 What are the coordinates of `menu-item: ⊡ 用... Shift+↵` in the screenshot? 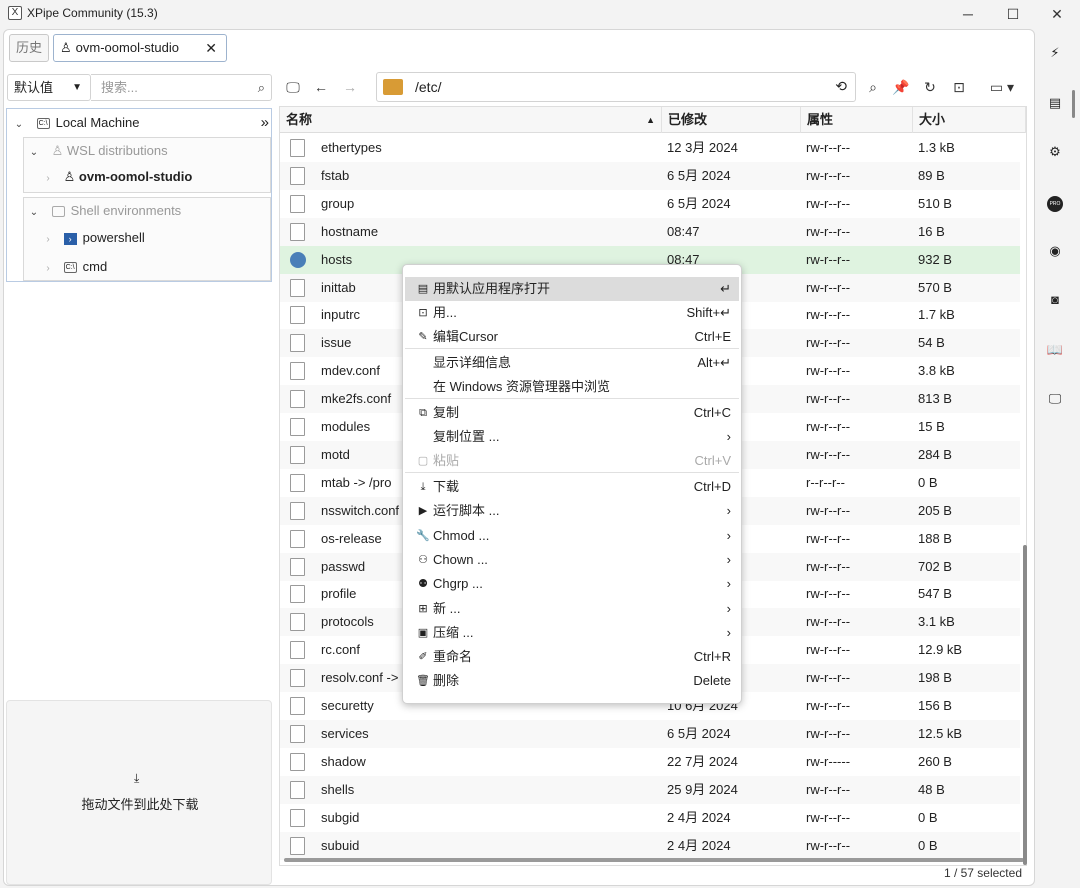 It's located at (572, 313).